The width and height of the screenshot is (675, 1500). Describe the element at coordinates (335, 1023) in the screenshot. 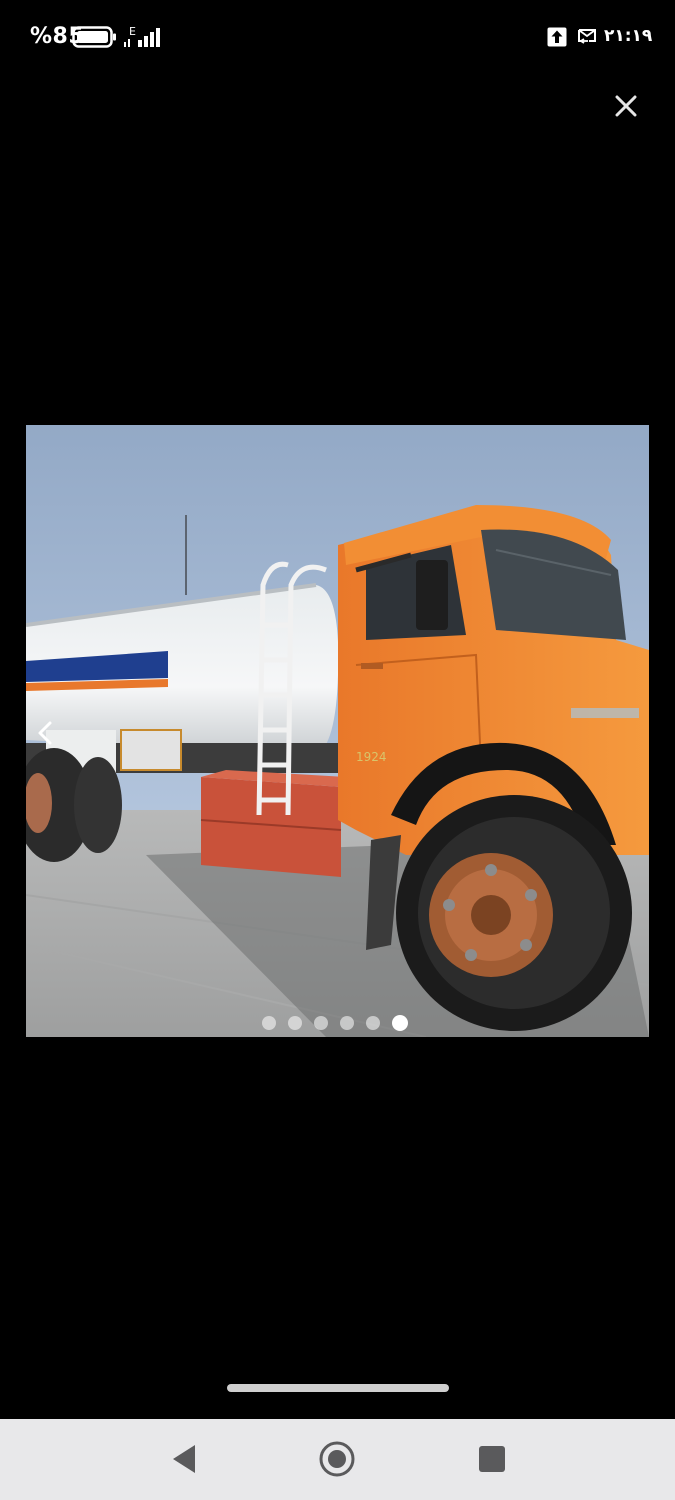

I see `carousel-indicator` at that location.